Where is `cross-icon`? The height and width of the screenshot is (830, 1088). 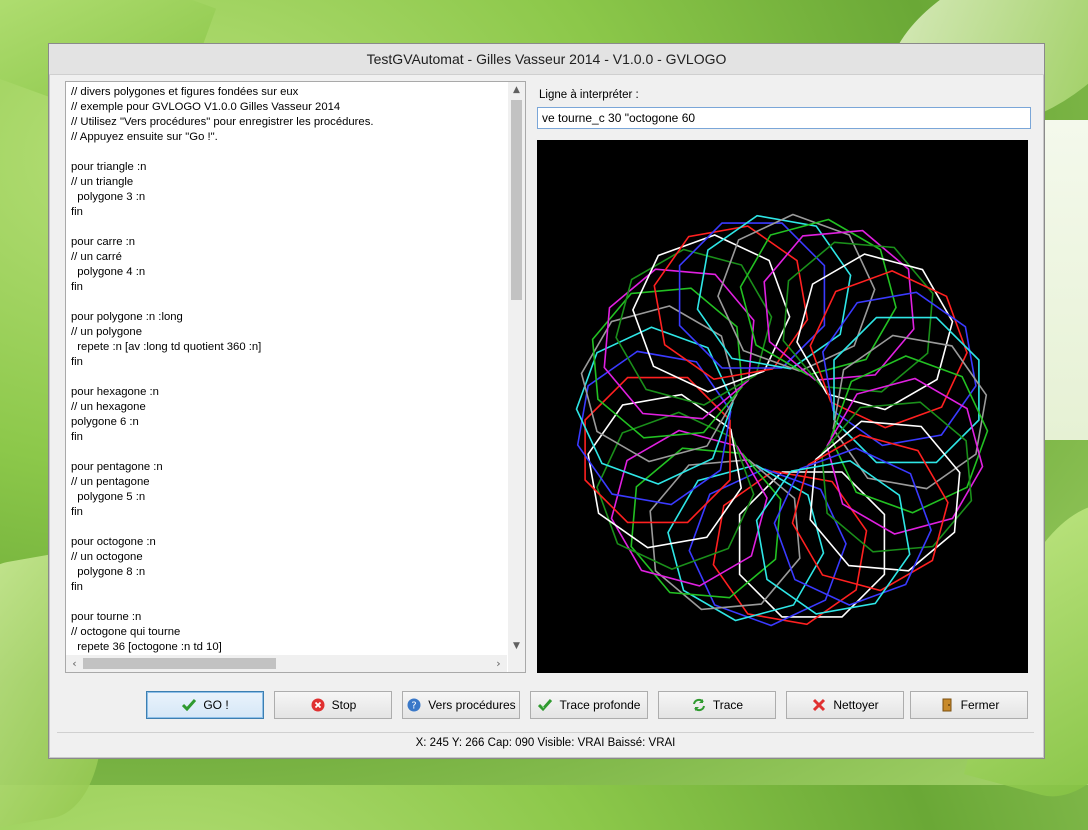 cross-icon is located at coordinates (819, 705).